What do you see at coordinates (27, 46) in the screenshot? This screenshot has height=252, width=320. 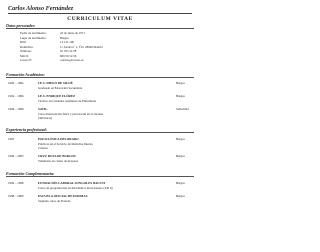 I see `personal-label: Domicilio:` at bounding box center [27, 46].